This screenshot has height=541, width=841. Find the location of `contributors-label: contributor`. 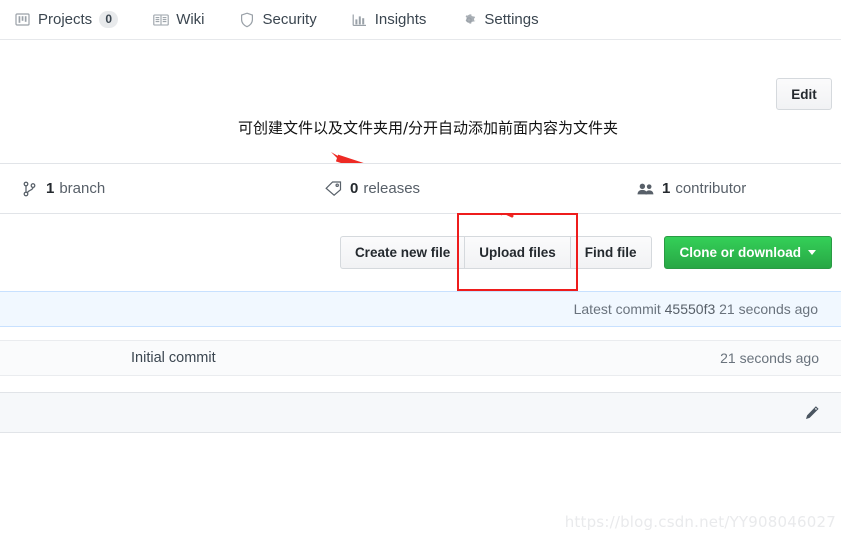

contributors-label: contributor is located at coordinates (711, 188).